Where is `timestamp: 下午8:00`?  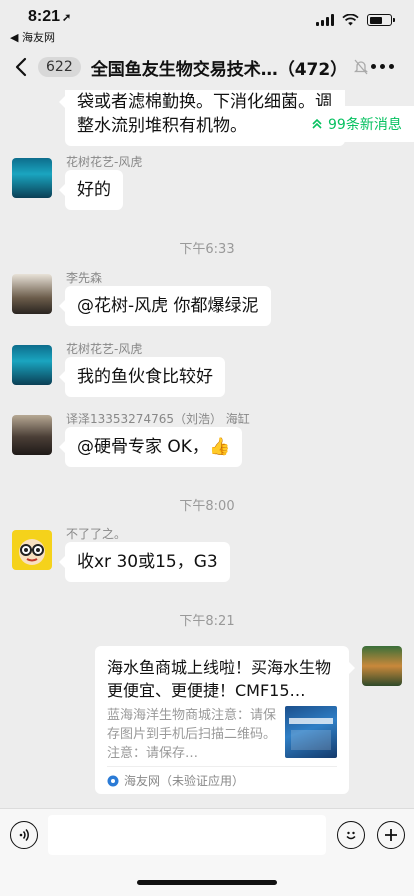 timestamp: 下午8:00 is located at coordinates (207, 506).